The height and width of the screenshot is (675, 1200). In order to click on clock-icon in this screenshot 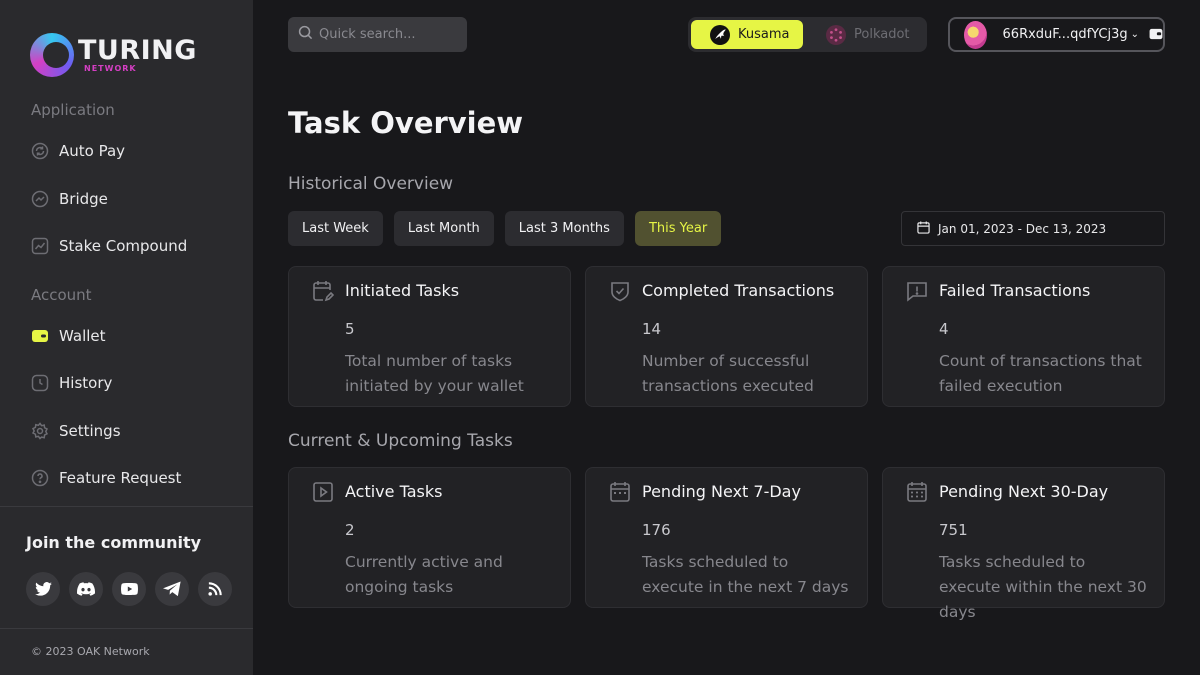, I will do `click(40, 383)`.